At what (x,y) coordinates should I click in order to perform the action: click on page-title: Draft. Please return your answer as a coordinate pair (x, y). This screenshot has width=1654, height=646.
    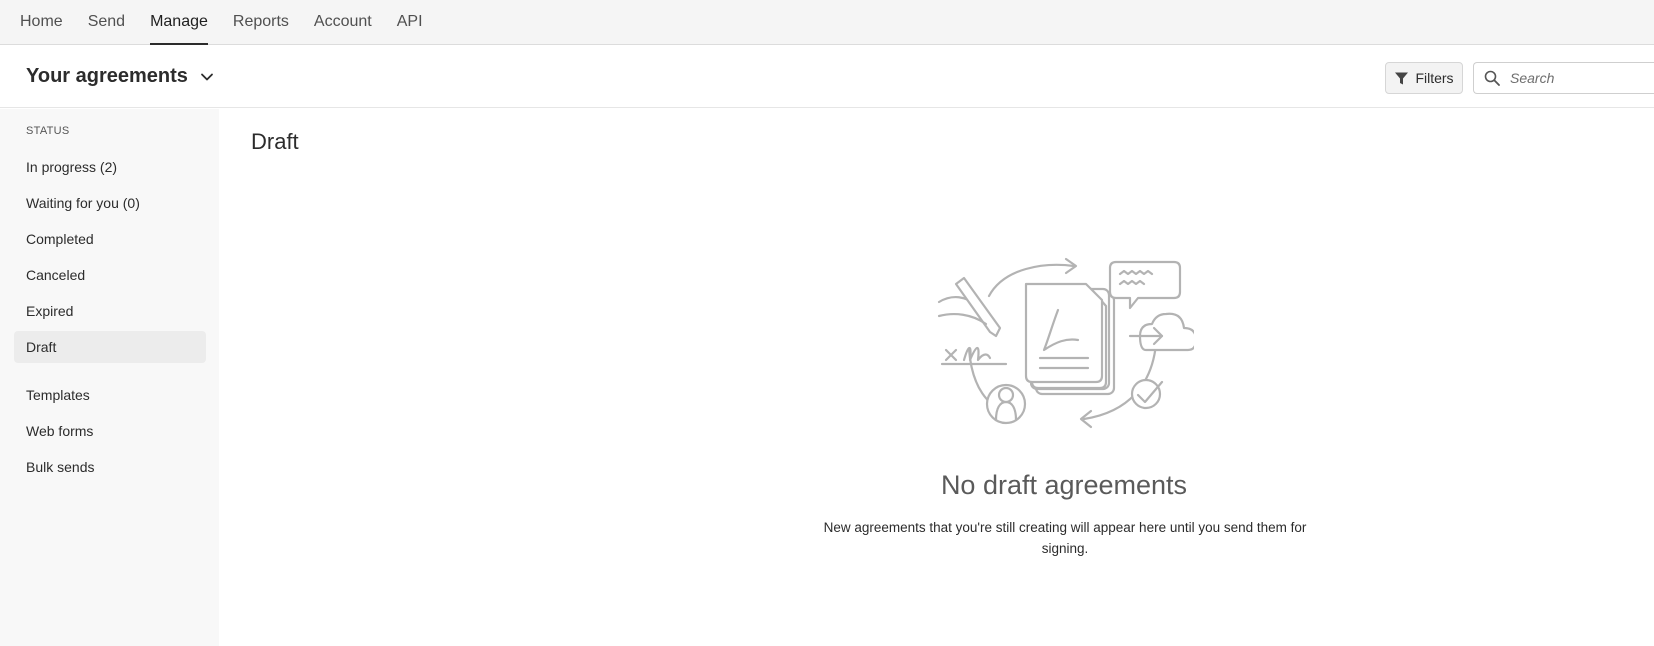
    Looking at the image, I should click on (275, 141).